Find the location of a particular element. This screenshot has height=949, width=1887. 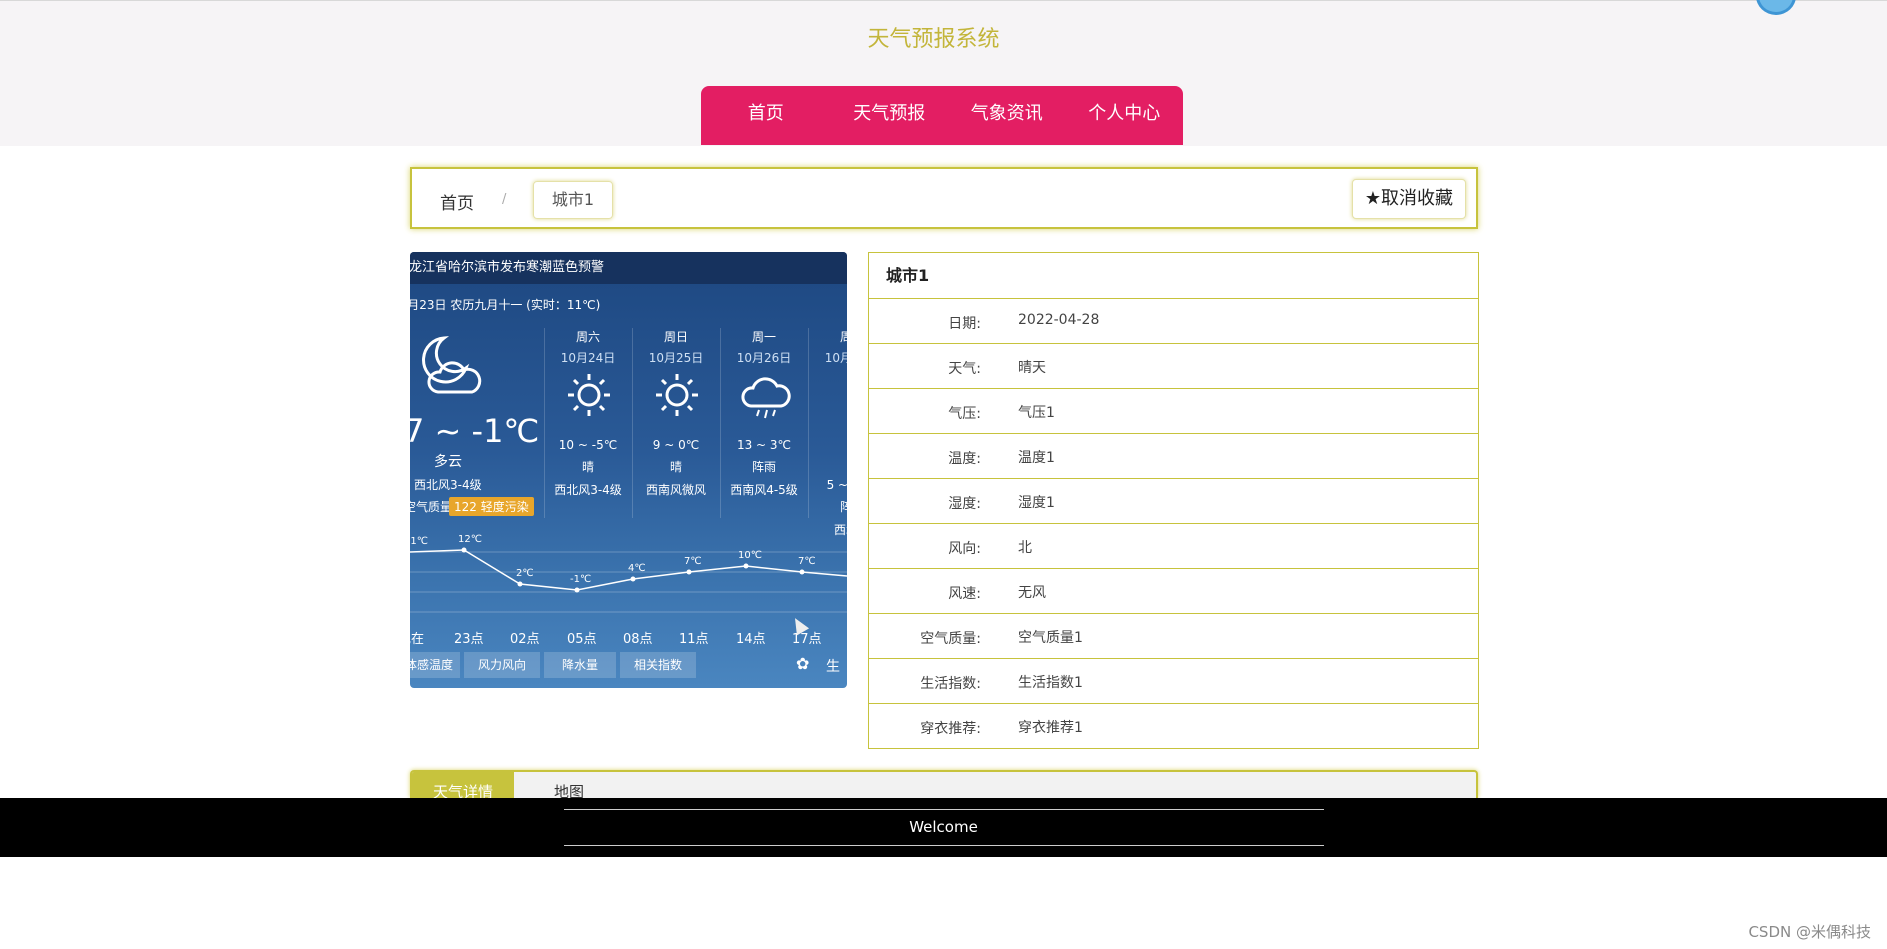

info-row-pressure: 气压: 气压1 is located at coordinates (1173, 411).